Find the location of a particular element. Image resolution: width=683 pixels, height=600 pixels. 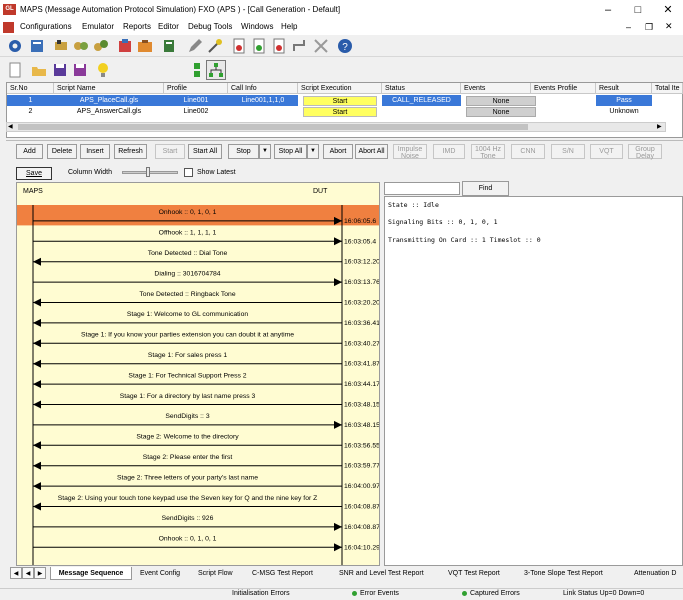

tab-vqt-test-report: VQT Test Report is located at coordinates (474, 573).